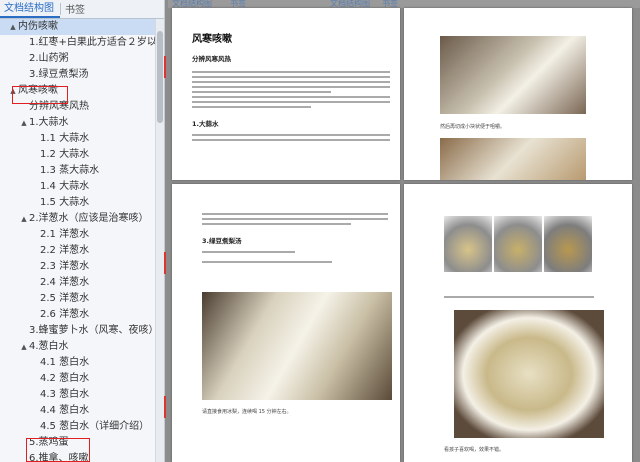 The height and width of the screenshot is (462, 640). What do you see at coordinates (65, 234) in the screenshot?
I see `outline-item-label: 2.1 洋葱水` at bounding box center [65, 234].